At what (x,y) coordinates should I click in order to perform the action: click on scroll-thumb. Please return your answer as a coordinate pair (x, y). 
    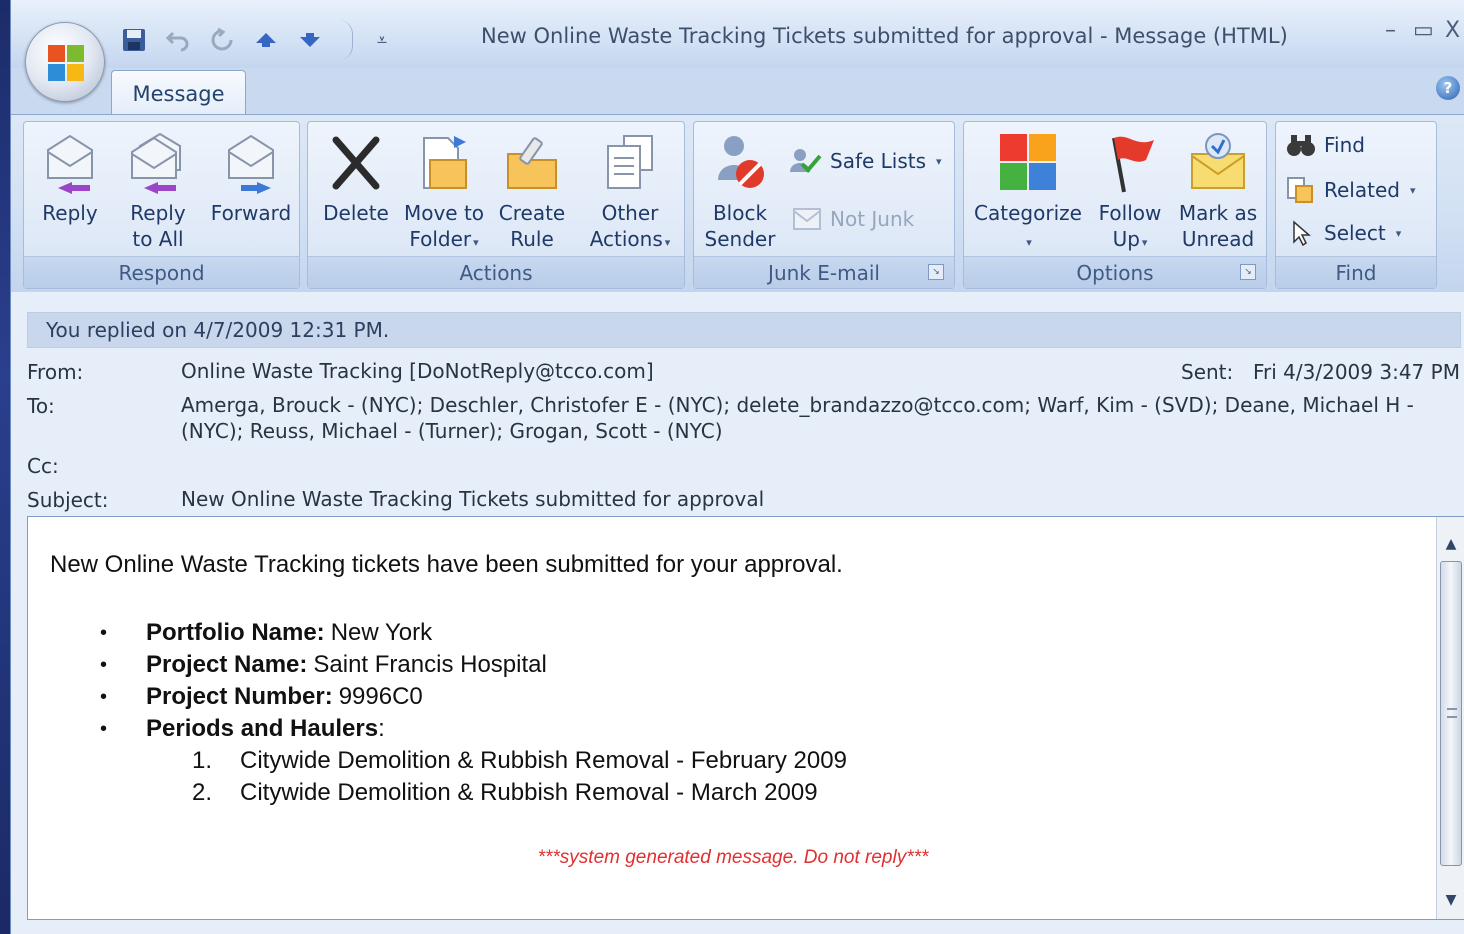
    Looking at the image, I should click on (1451, 713).